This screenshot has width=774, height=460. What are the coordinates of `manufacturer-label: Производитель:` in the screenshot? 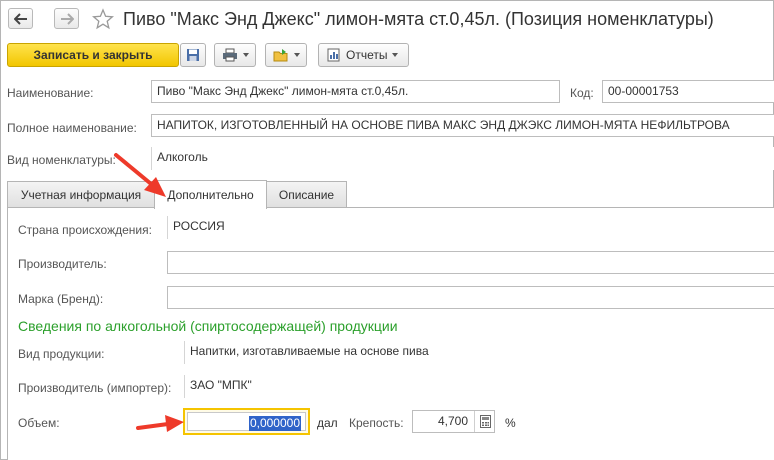 It's located at (62, 264).